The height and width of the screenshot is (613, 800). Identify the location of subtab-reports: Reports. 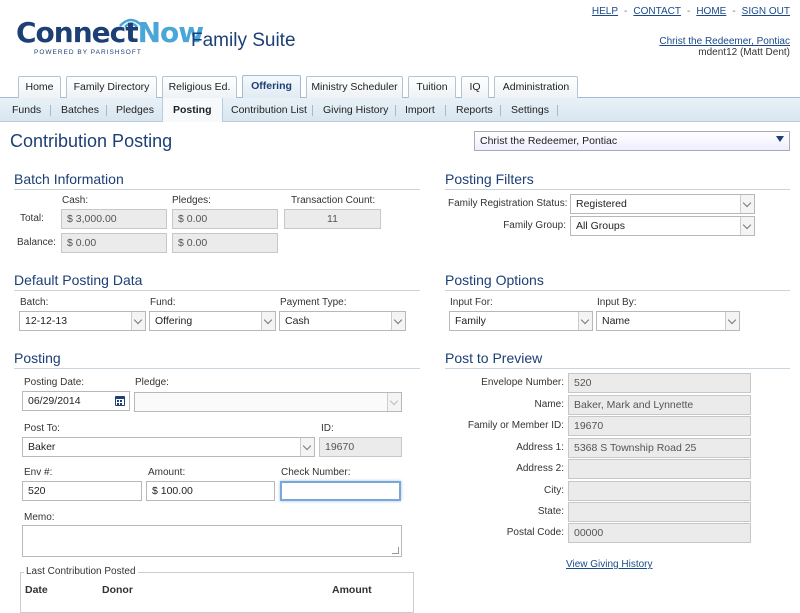
(474, 110).